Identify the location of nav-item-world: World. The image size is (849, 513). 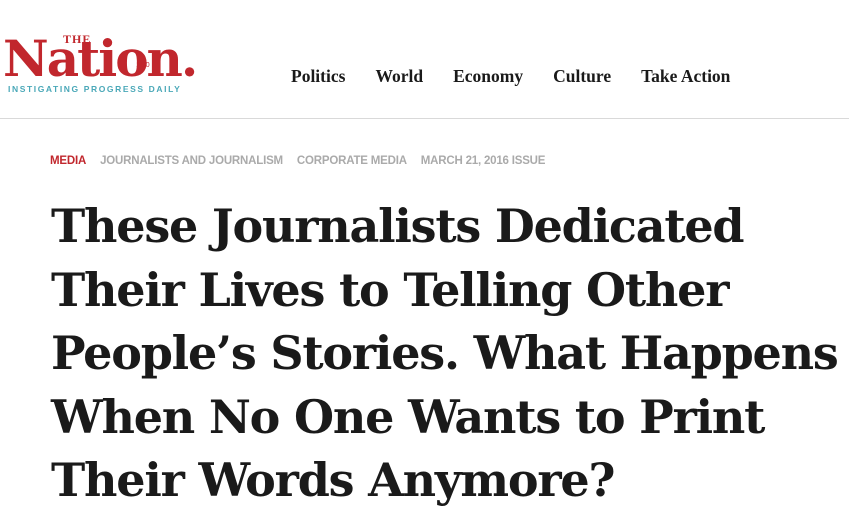
(399, 76).